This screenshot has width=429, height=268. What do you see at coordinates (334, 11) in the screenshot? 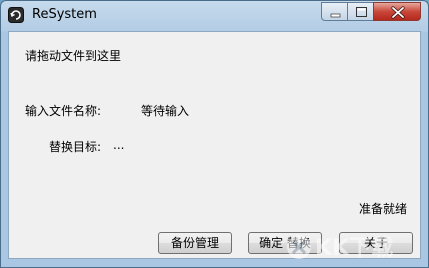
I see `minimize-button` at bounding box center [334, 11].